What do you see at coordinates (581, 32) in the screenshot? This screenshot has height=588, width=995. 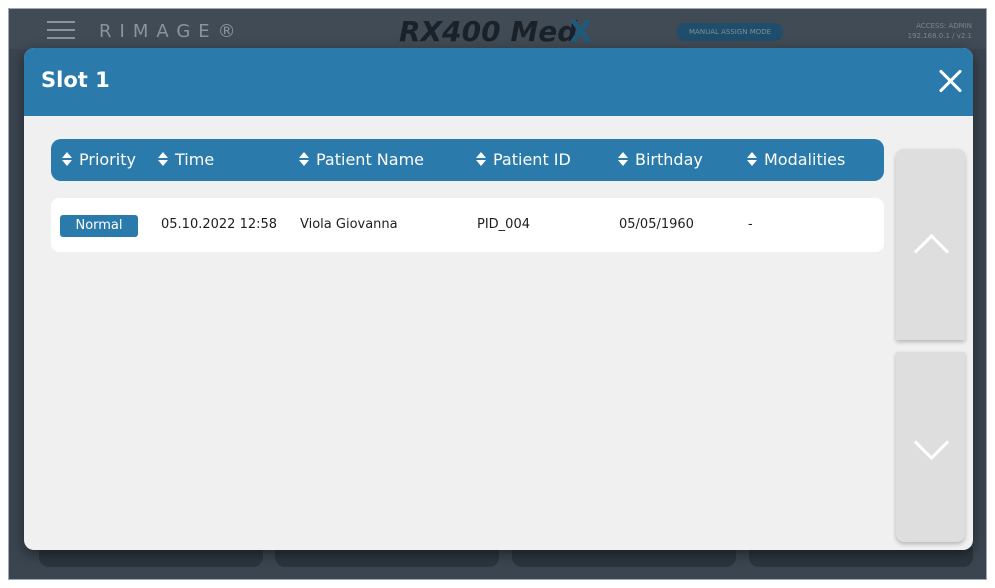 I see `product-x-mark: X` at bounding box center [581, 32].